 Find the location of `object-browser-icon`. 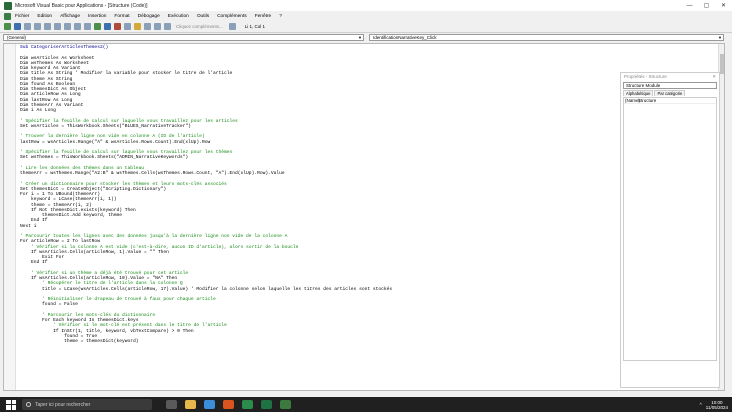

object-browser-icon is located at coordinates (157, 26).